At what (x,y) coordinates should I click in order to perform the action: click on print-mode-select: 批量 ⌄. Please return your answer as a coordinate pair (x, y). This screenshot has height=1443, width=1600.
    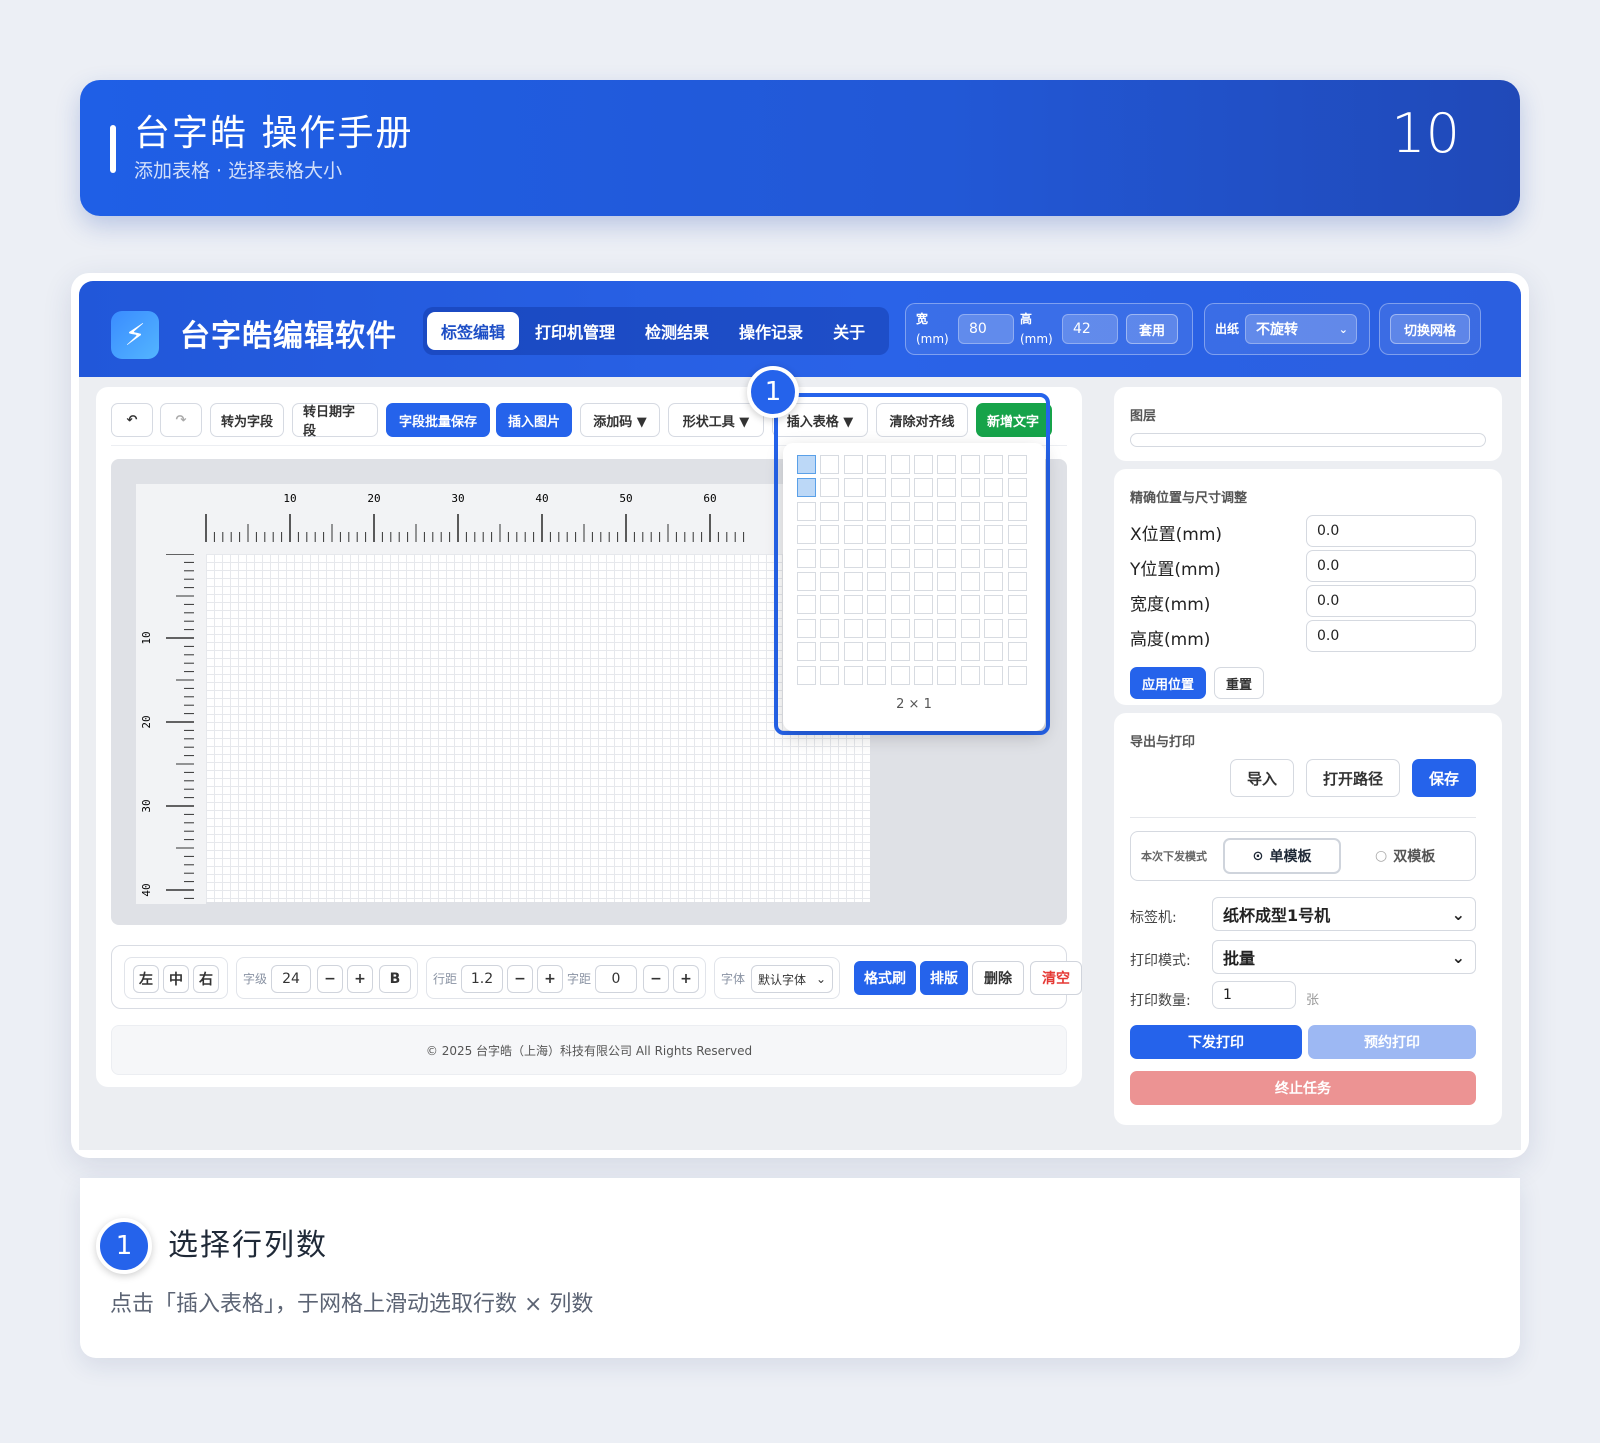
    Looking at the image, I should click on (1344, 957).